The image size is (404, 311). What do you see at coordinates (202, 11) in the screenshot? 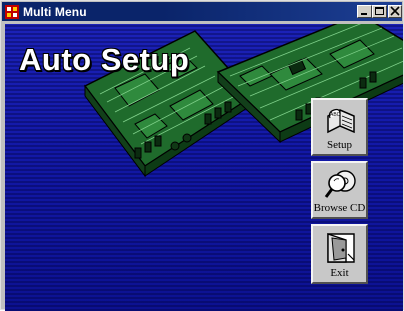
I see `title-bar: Multi Menu` at bounding box center [202, 11].